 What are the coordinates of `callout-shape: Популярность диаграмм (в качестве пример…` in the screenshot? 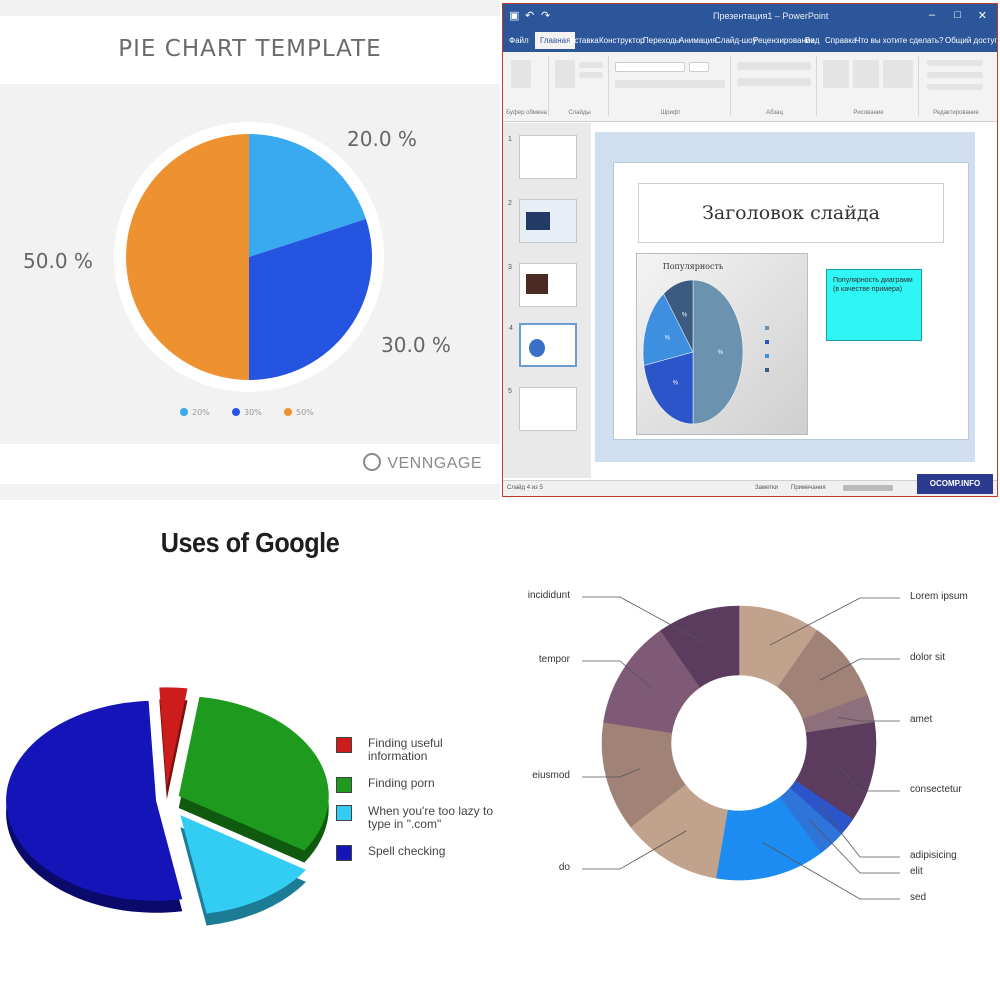 It's located at (874, 305).